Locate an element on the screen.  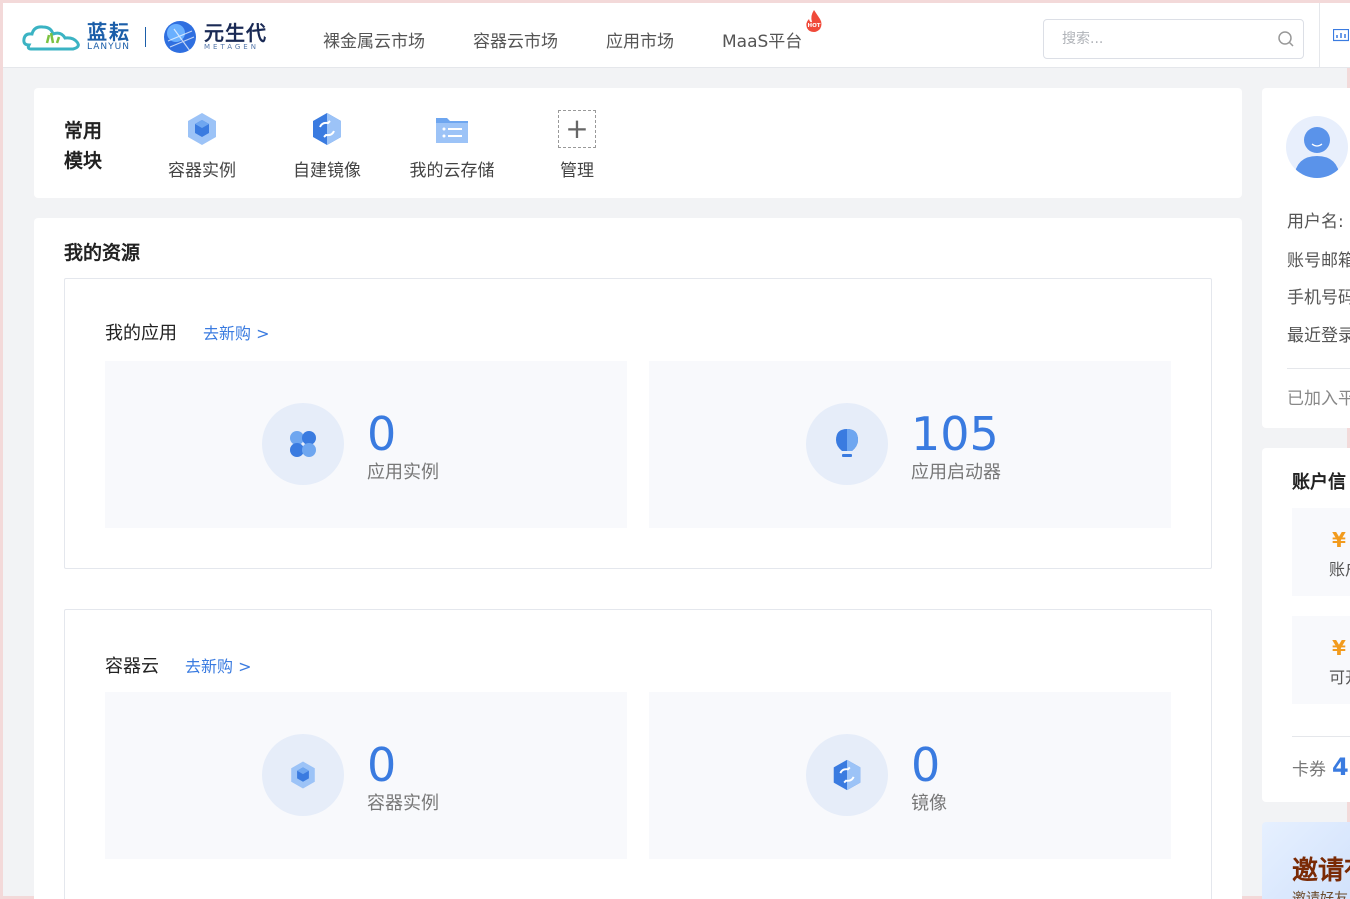
hot-badge-text: HOT is located at coordinates (814, 26).